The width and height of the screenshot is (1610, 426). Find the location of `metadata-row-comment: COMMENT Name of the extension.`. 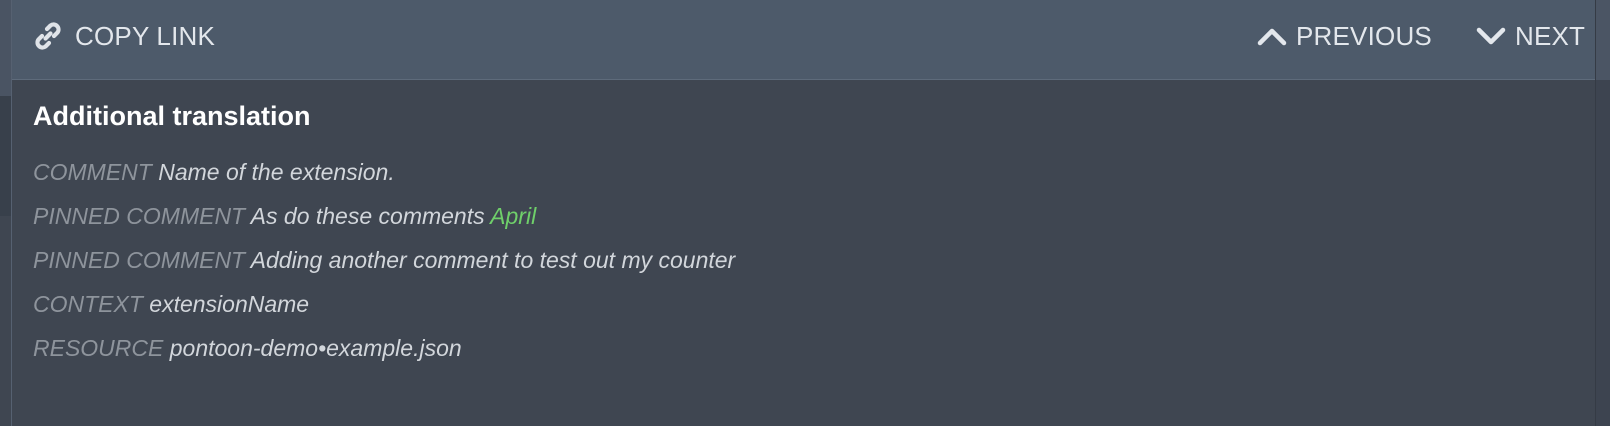

metadata-row-comment: COMMENT Name of the extension. is located at coordinates (384, 172).